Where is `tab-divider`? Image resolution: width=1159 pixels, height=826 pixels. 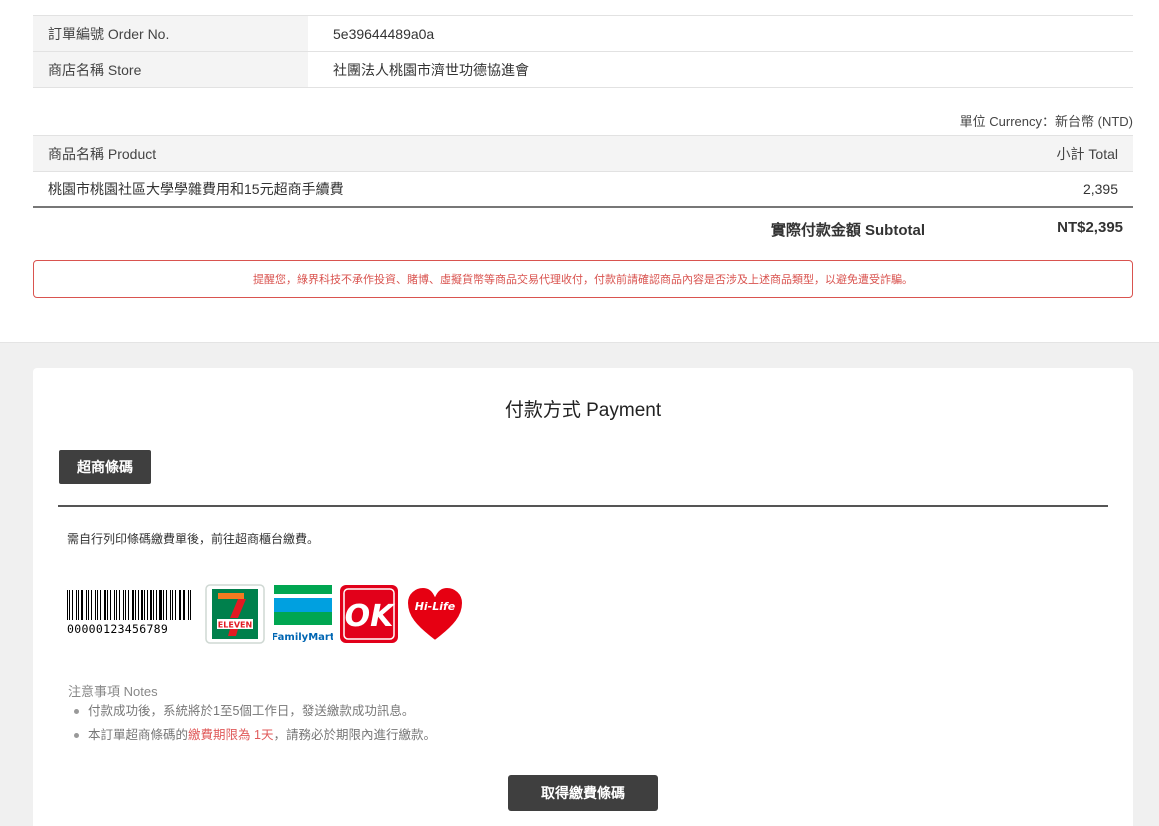 tab-divider is located at coordinates (583, 506).